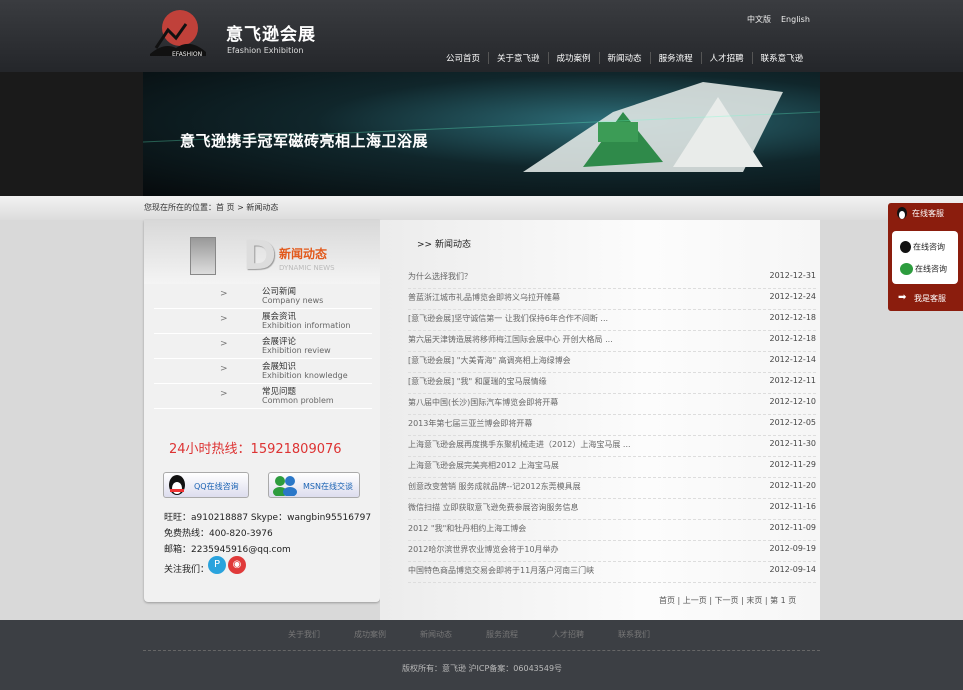  What do you see at coordinates (307, 268) in the screenshot?
I see `sidebar-subtitle: DYNAMIC NEWS` at bounding box center [307, 268].